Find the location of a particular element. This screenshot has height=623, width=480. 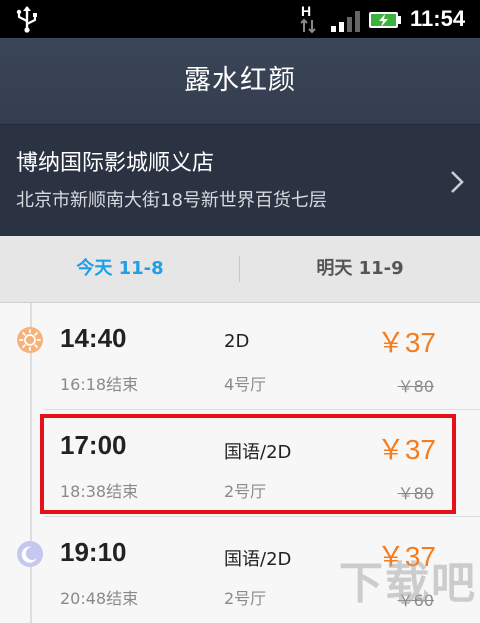

status-clock: 11:54 is located at coordinates (438, 18).